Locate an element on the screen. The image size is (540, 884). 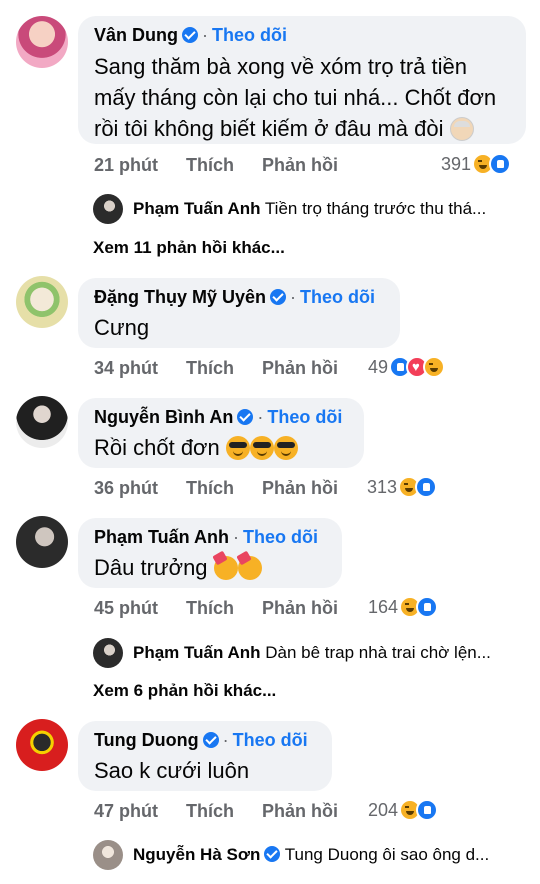
comment-author: Nguyễn Bình An · Theo dõi is located at coordinates (218, 417).